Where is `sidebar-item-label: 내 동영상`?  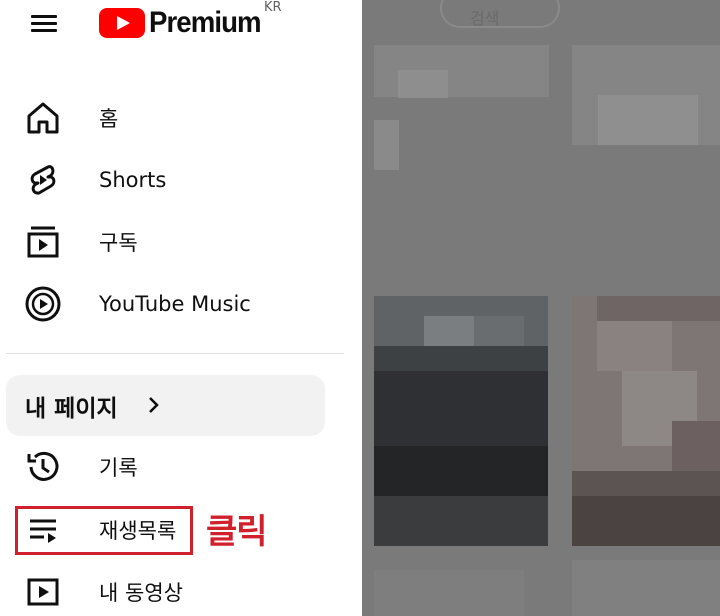 sidebar-item-label: 내 동영상 is located at coordinates (141, 593).